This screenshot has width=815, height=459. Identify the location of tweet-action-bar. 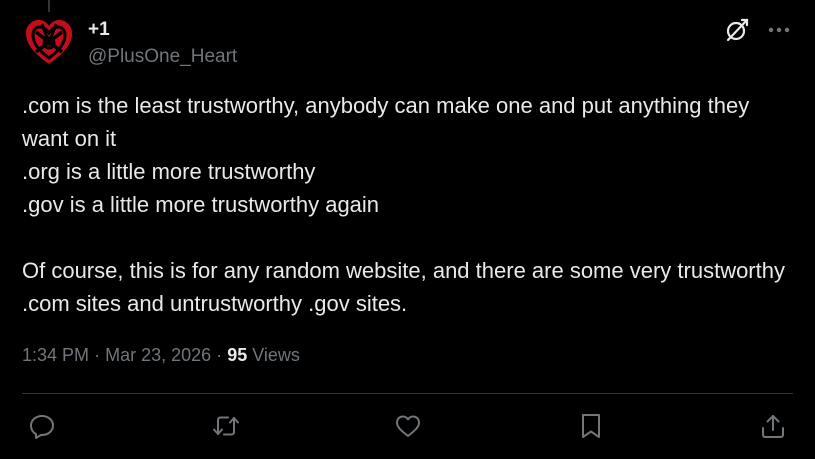
(407, 426).